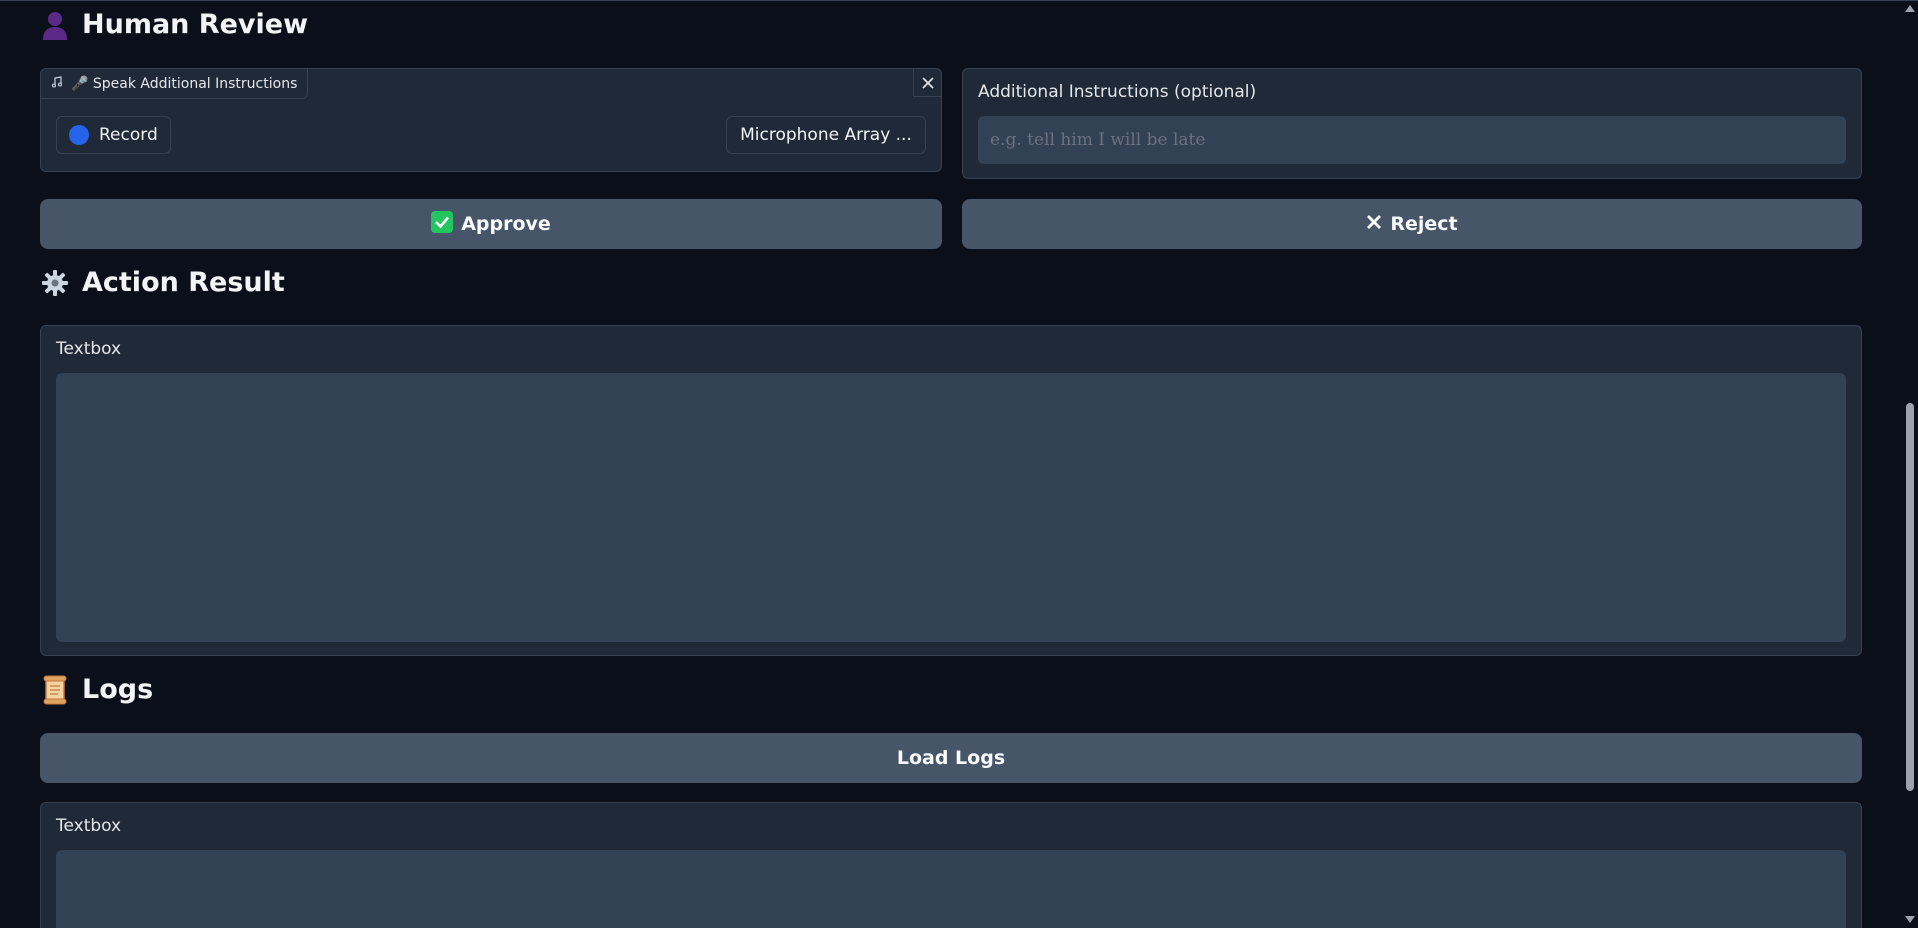 Image resolution: width=1918 pixels, height=928 pixels. I want to click on record-button: Record, so click(113, 135).